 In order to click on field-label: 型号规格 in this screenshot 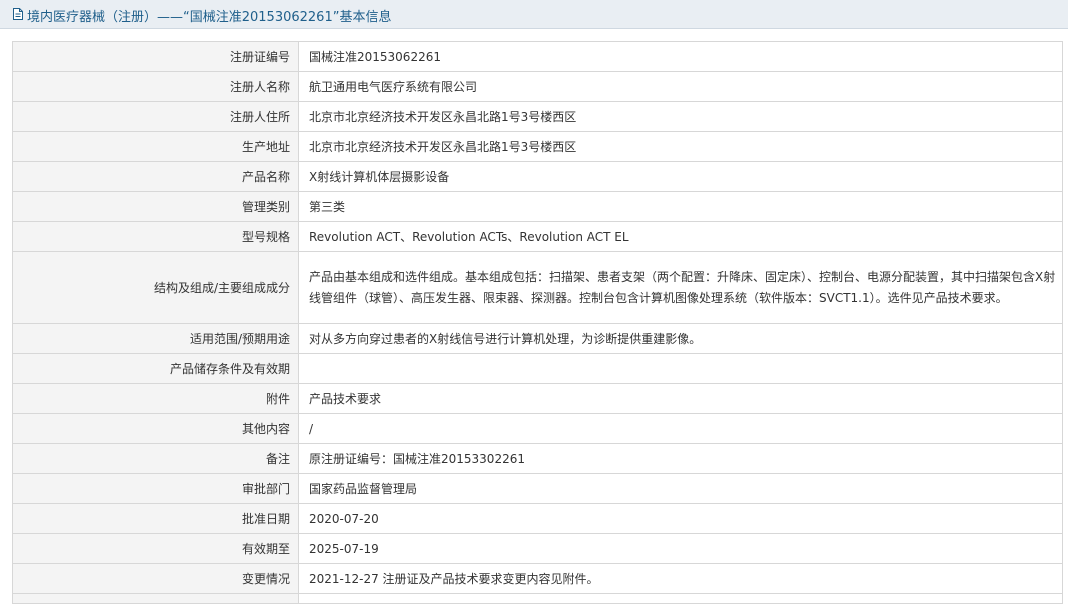, I will do `click(155, 236)`.